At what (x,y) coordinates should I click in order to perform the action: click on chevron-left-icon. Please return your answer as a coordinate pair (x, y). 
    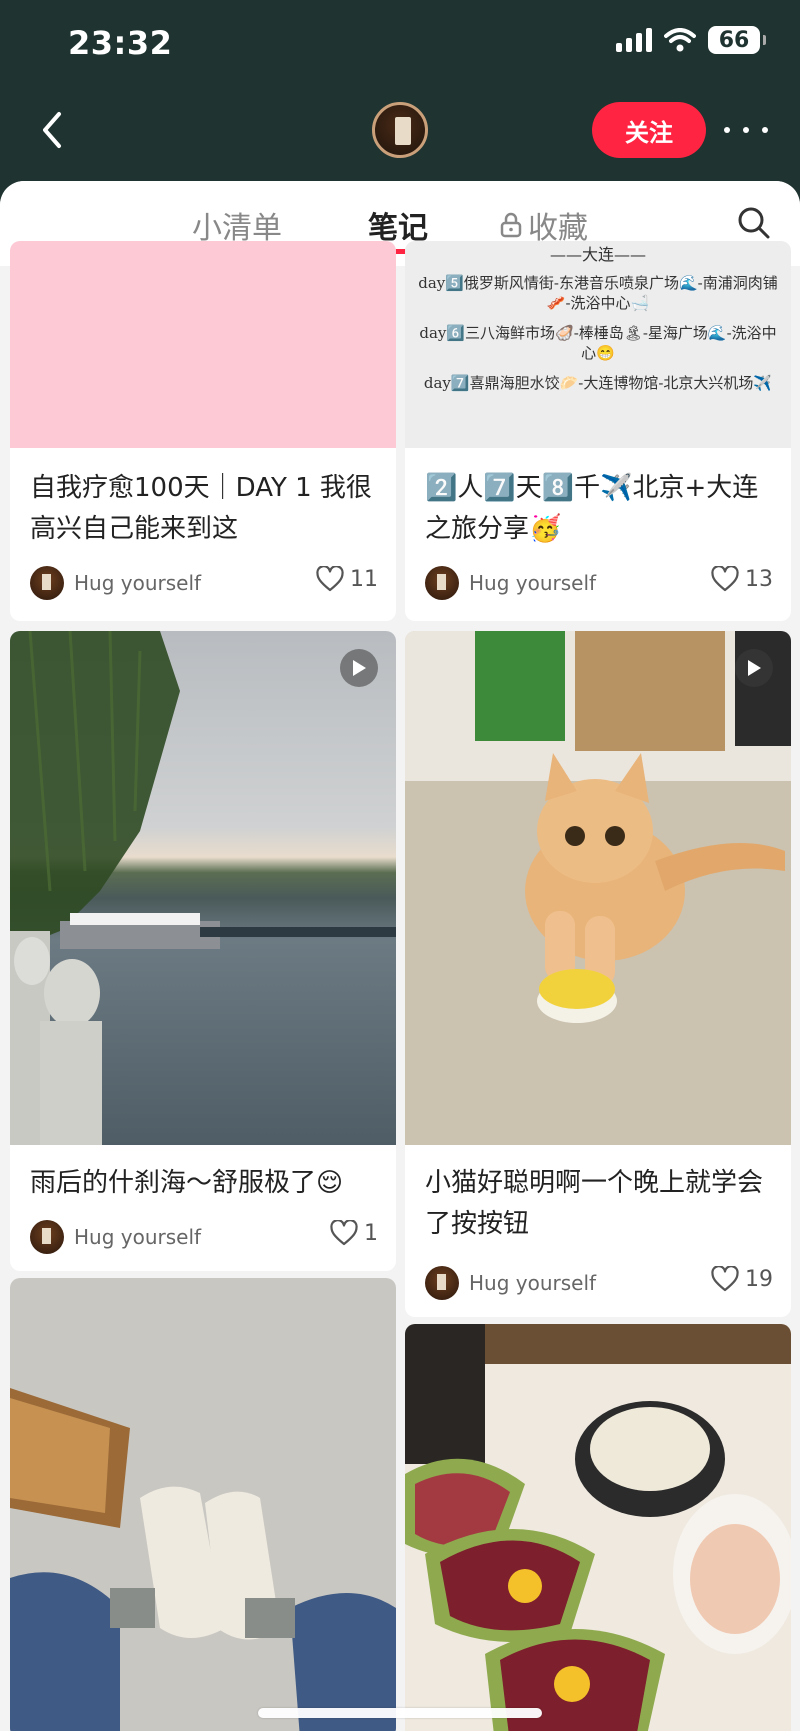
    Looking at the image, I should click on (52, 130).